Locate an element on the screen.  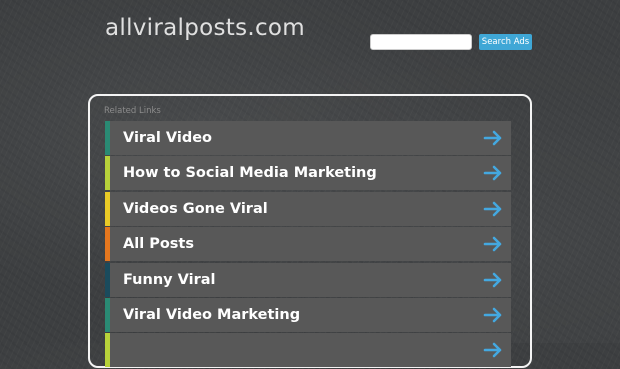
related-link-label: How to Social Media Marketing is located at coordinates (250, 173).